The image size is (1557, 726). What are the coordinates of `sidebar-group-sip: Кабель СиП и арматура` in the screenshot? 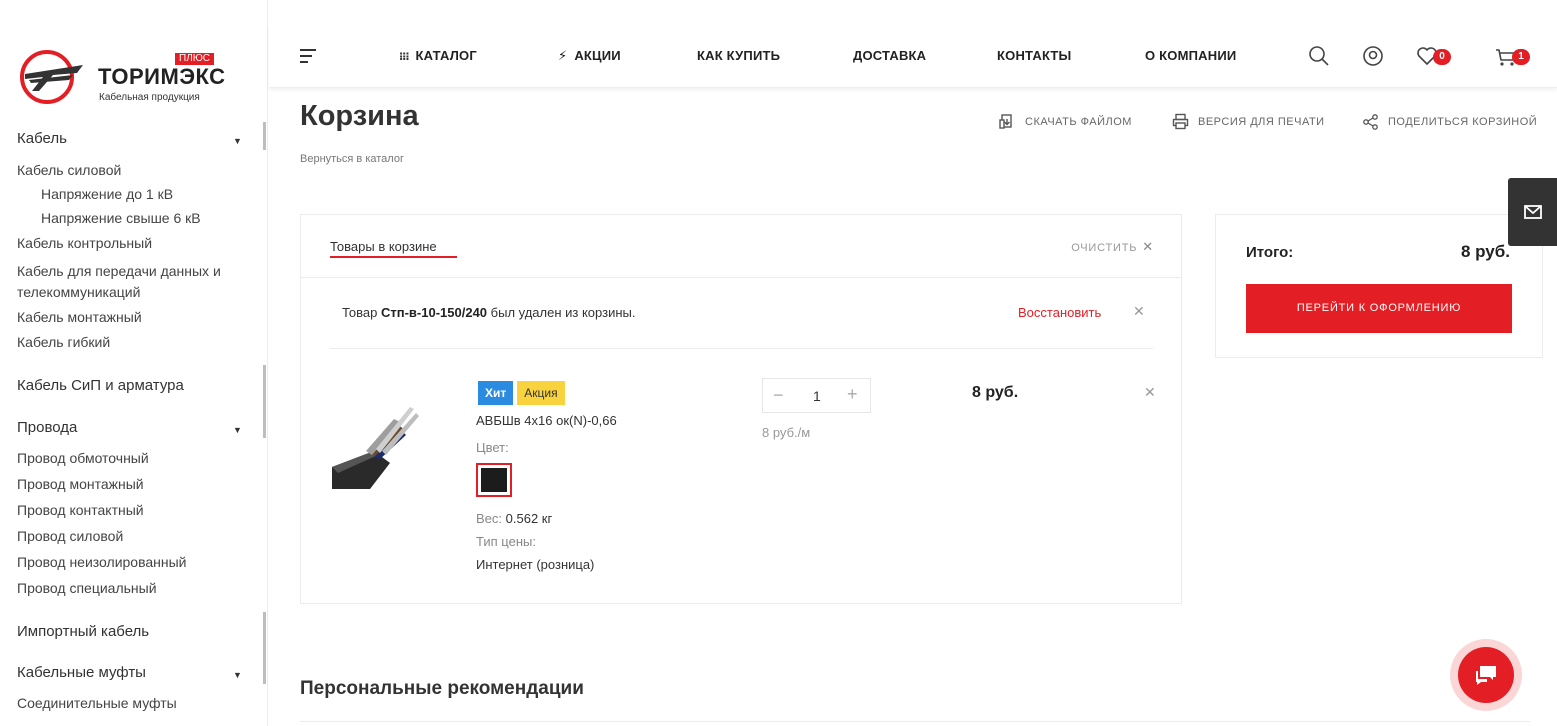 It's located at (134, 387).